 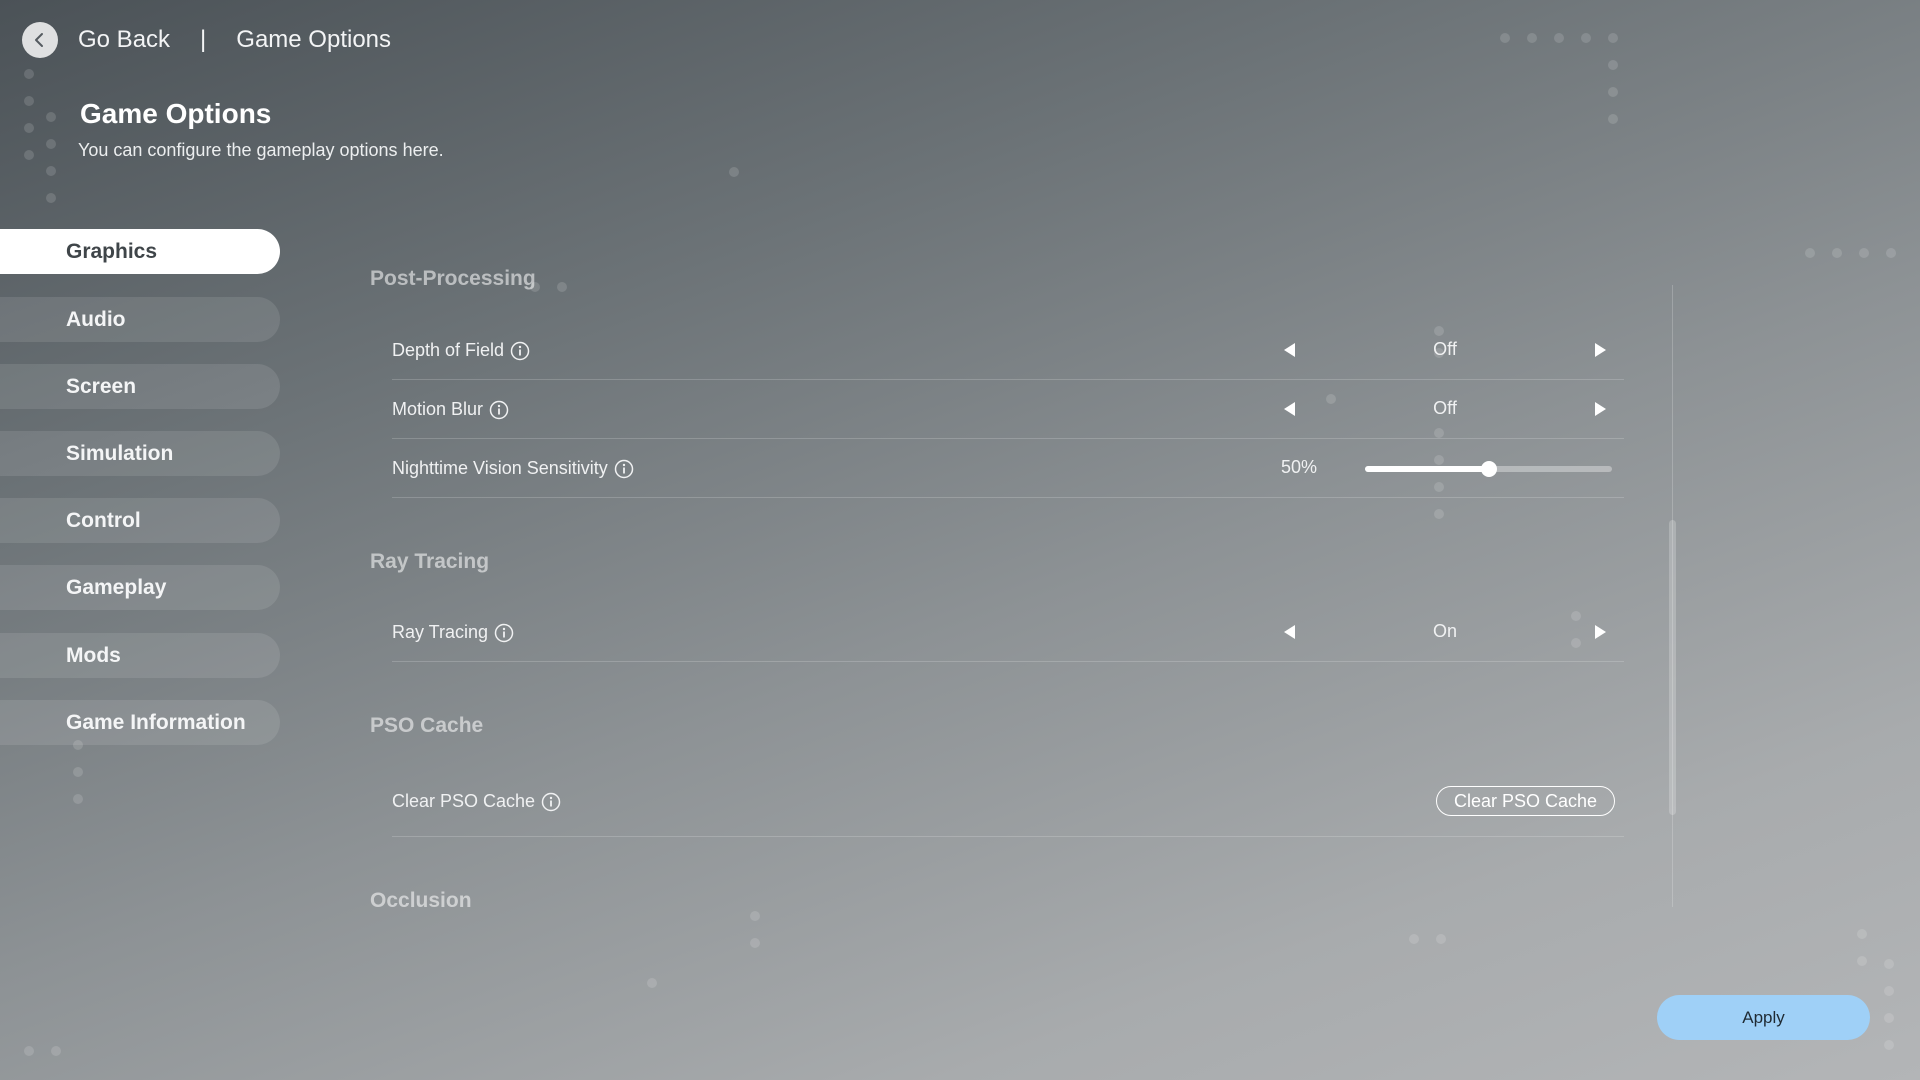 What do you see at coordinates (427, 725) in the screenshot?
I see `section-title-pso-cache: PSO Cache` at bounding box center [427, 725].